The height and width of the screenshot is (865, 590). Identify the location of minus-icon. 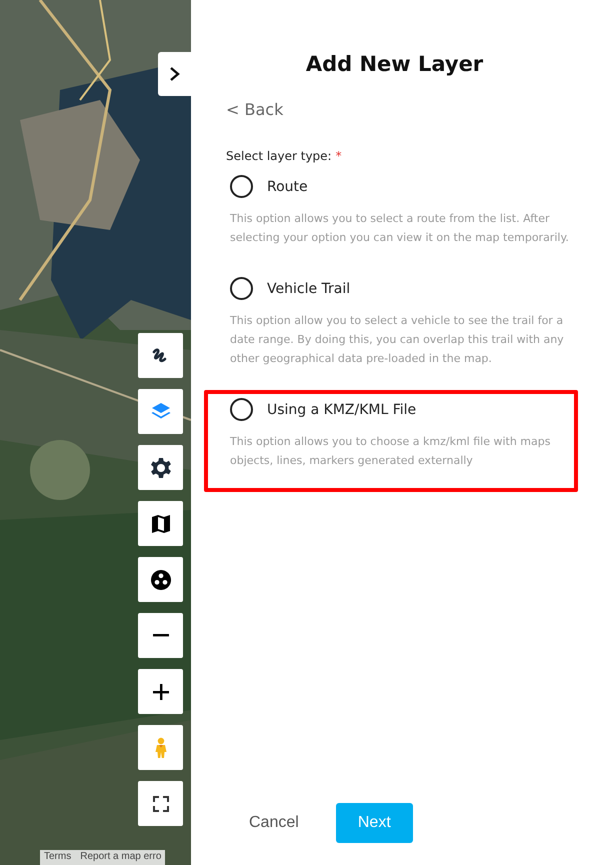
(160, 635).